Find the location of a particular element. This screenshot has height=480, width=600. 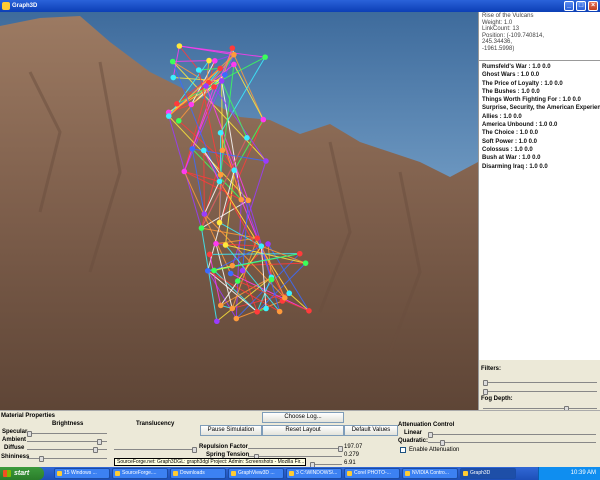

brightness-label: Brightness is located at coordinates (68, 424).